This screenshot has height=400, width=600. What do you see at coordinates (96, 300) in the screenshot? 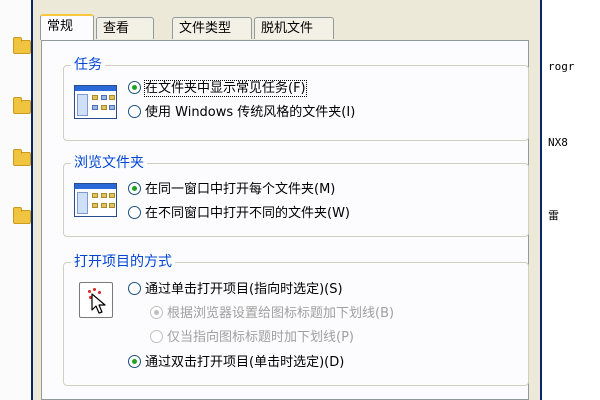
I see `click-cursor-icon` at bounding box center [96, 300].